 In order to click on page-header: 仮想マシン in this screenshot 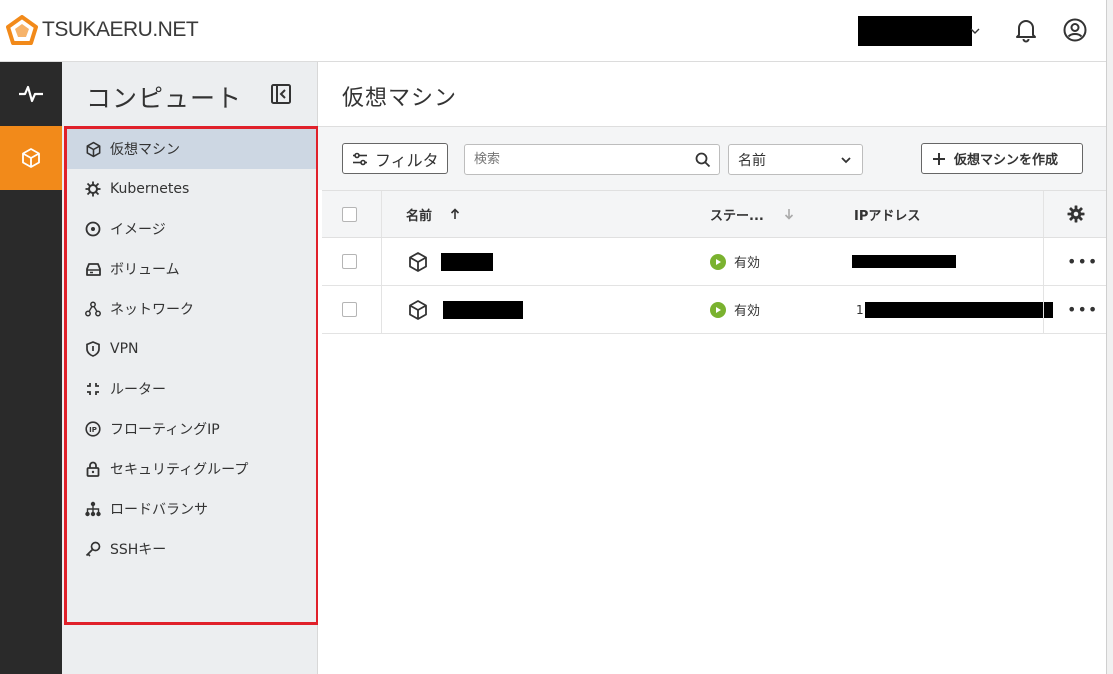, I will do `click(712, 94)`.